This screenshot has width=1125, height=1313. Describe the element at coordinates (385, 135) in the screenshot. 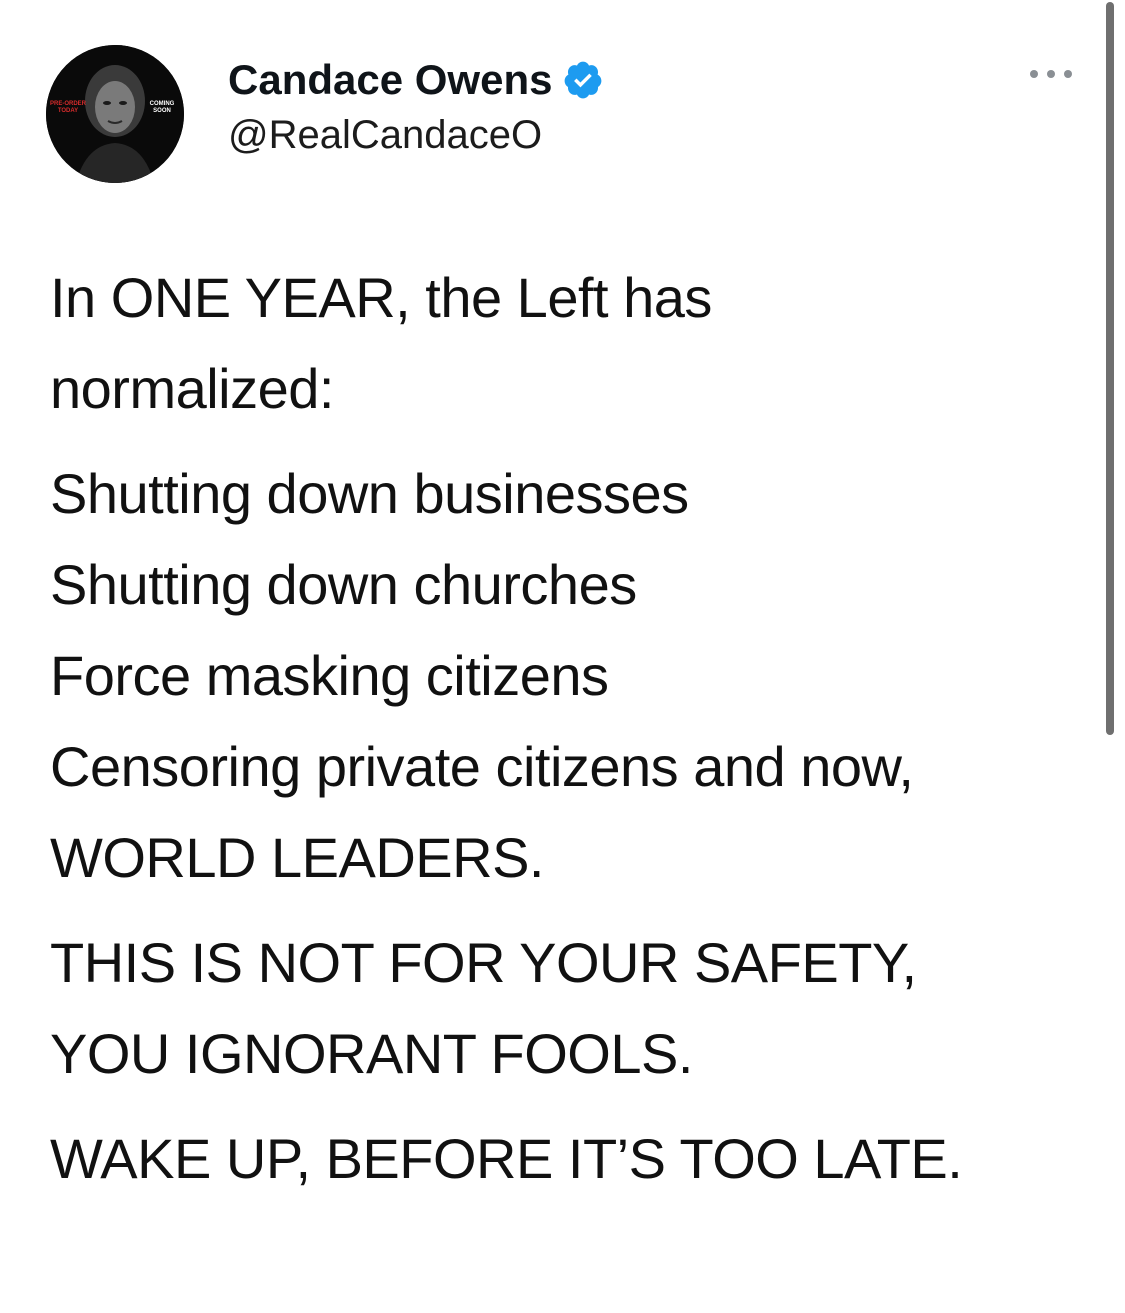

I see `user-handle: @RealCandaceO` at that location.